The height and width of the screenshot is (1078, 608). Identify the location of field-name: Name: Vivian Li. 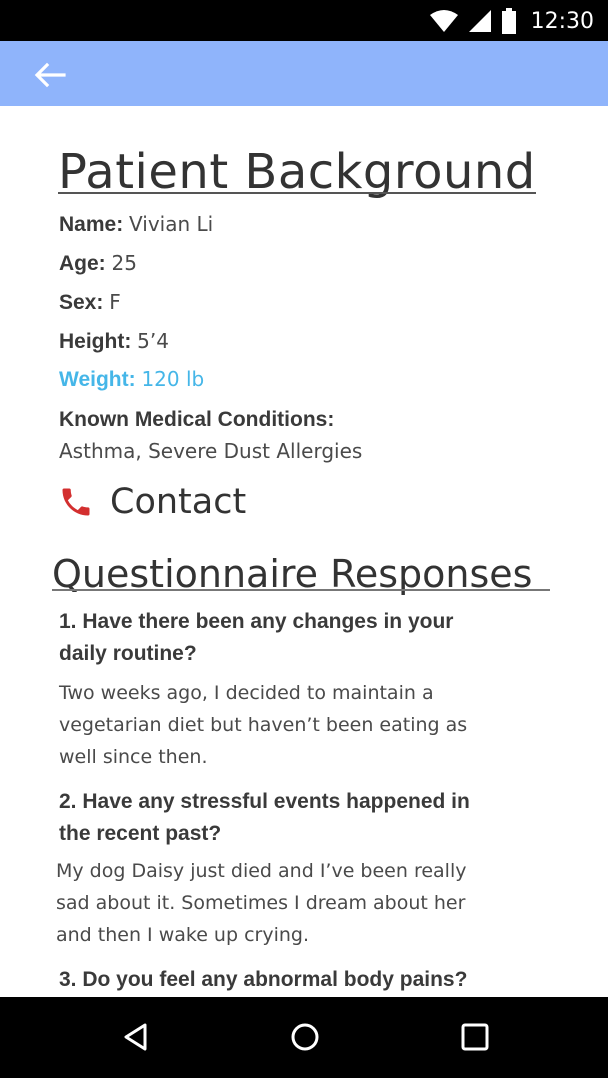
(136, 224).